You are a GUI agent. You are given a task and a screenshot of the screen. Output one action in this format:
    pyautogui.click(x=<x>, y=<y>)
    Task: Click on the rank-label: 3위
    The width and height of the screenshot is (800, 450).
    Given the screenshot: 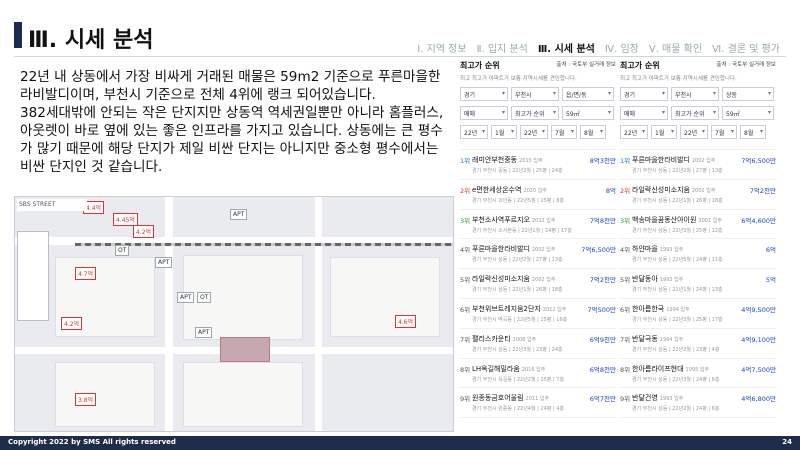 What is the action you would take?
    pyautogui.click(x=465, y=220)
    